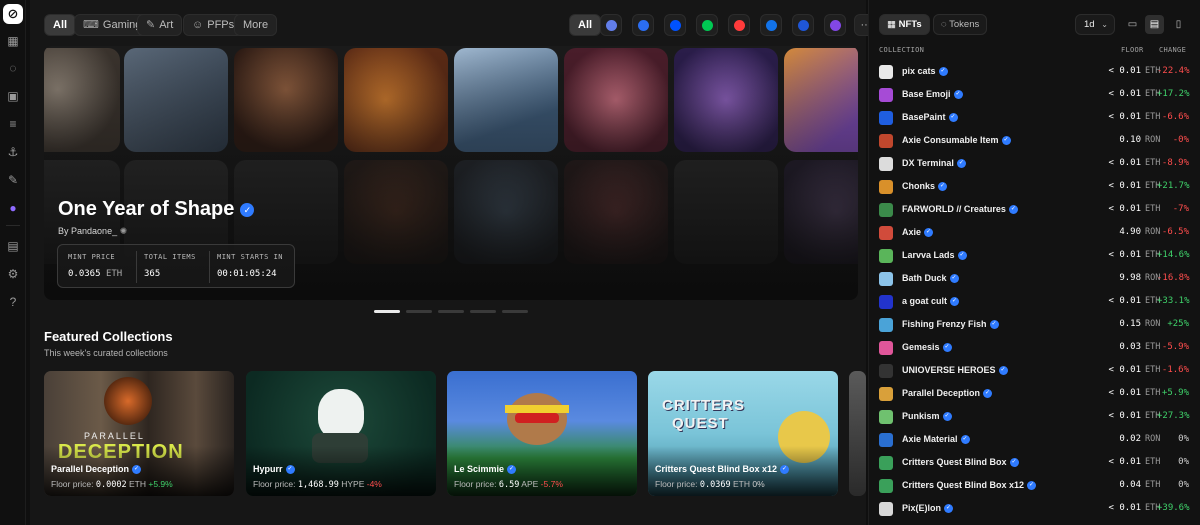 The height and width of the screenshot is (525, 1200). What do you see at coordinates (13, 96) in the screenshot?
I see `calendar-icon: ▣` at bounding box center [13, 96].